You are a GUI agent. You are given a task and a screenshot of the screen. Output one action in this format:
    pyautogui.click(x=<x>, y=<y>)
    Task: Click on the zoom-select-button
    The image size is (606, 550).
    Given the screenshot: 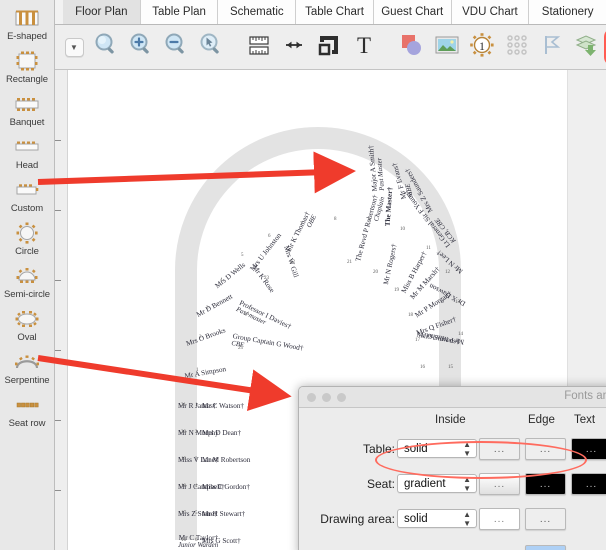 What is the action you would take?
    pyautogui.click(x=211, y=47)
    